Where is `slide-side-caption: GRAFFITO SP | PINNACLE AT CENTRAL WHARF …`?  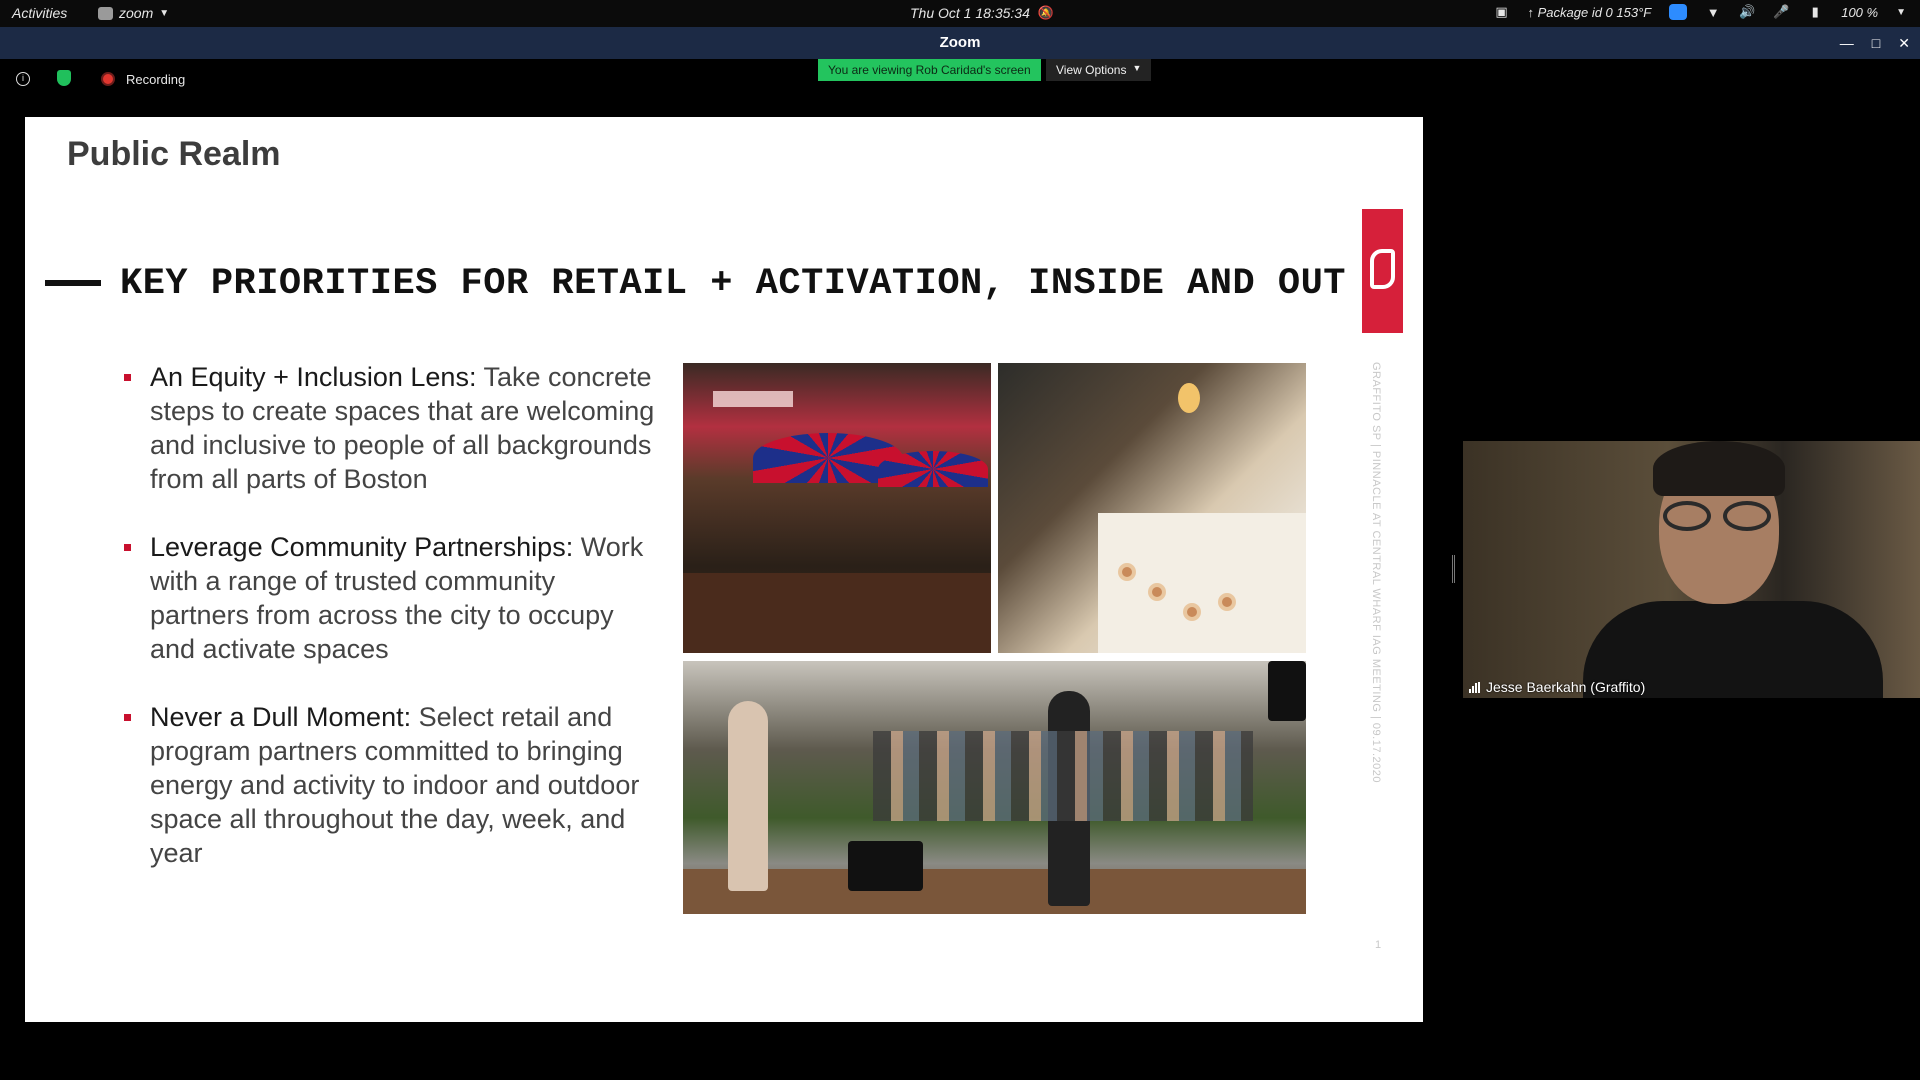 slide-side-caption: GRAFFITO SP | PINNACLE AT CENTRAL WHARF … is located at coordinates (1376, 572).